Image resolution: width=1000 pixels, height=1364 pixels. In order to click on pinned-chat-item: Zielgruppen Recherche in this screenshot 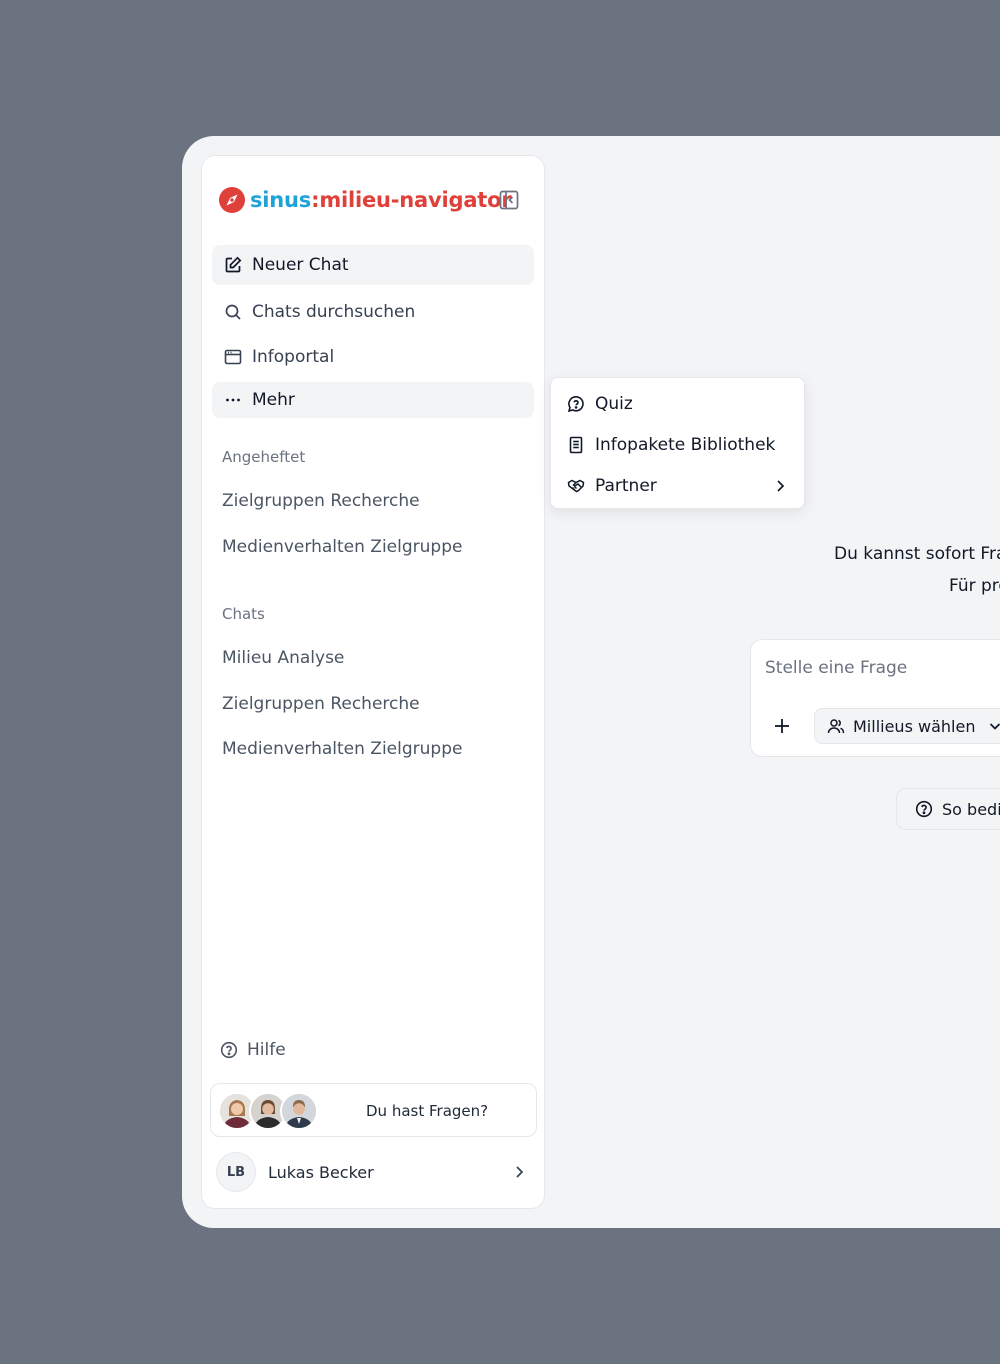, I will do `click(321, 501)`.